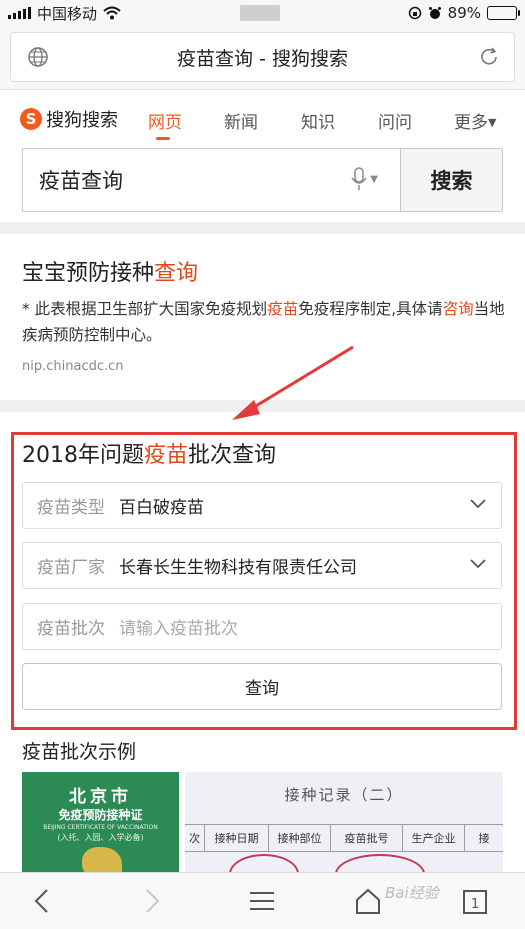 The height and width of the screenshot is (929, 525). Describe the element at coordinates (370, 309) in the screenshot. I see `desc-part: 免疫程序制定,具体请` at that location.